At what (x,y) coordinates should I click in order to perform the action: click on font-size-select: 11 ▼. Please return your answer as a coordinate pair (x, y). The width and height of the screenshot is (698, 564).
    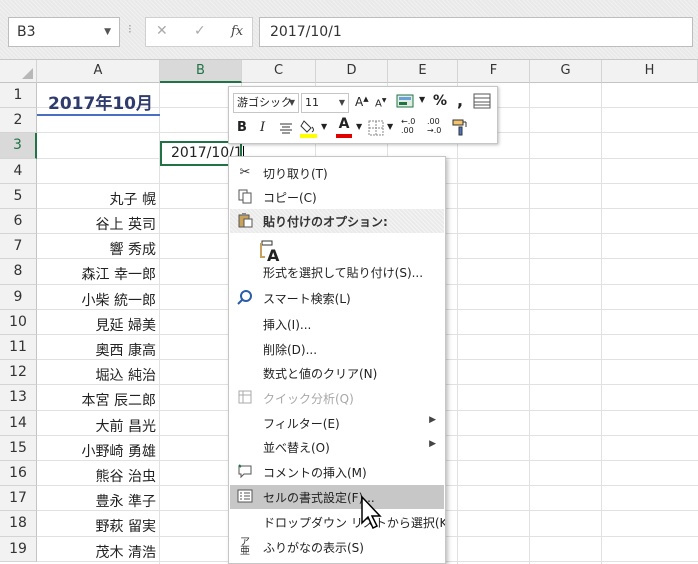
    Looking at the image, I should click on (325, 103).